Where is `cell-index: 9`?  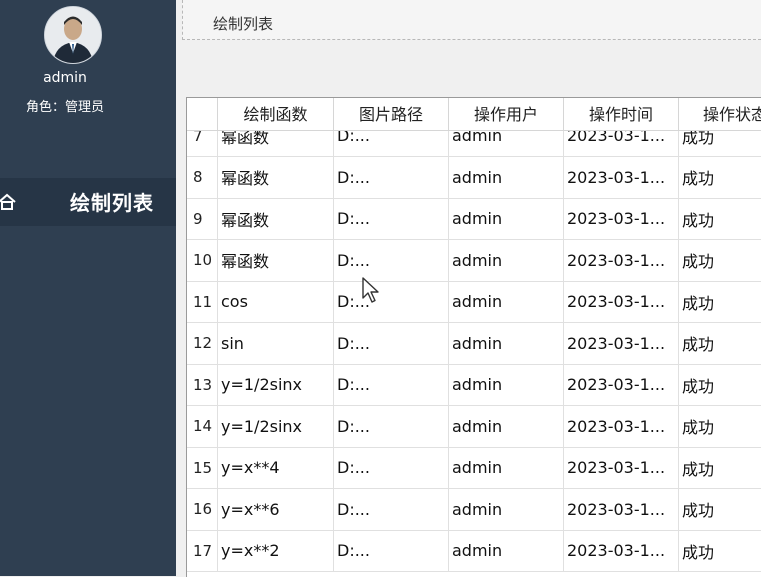
cell-index: 9 is located at coordinates (202, 218).